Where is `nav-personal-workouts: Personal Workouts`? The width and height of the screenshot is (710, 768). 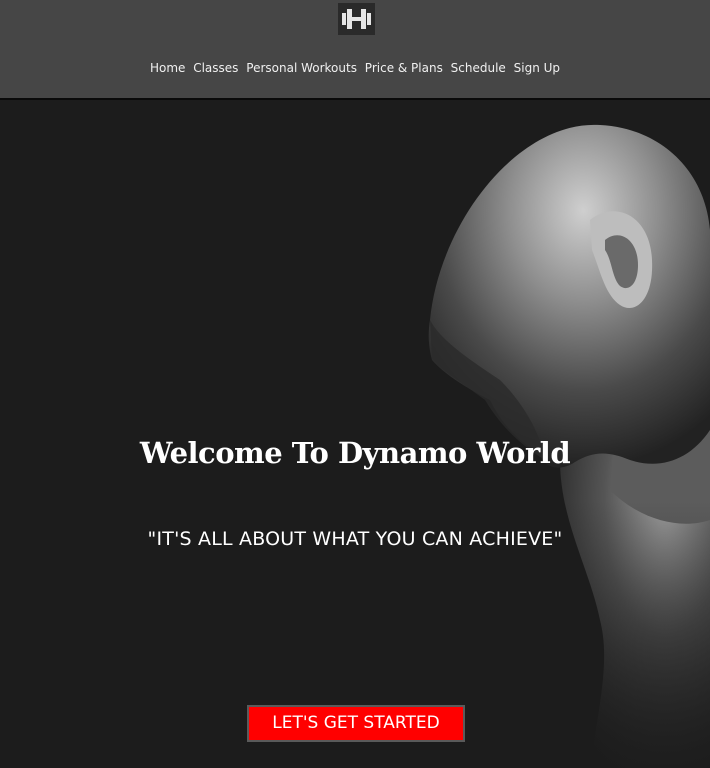 nav-personal-workouts: Personal Workouts is located at coordinates (301, 68).